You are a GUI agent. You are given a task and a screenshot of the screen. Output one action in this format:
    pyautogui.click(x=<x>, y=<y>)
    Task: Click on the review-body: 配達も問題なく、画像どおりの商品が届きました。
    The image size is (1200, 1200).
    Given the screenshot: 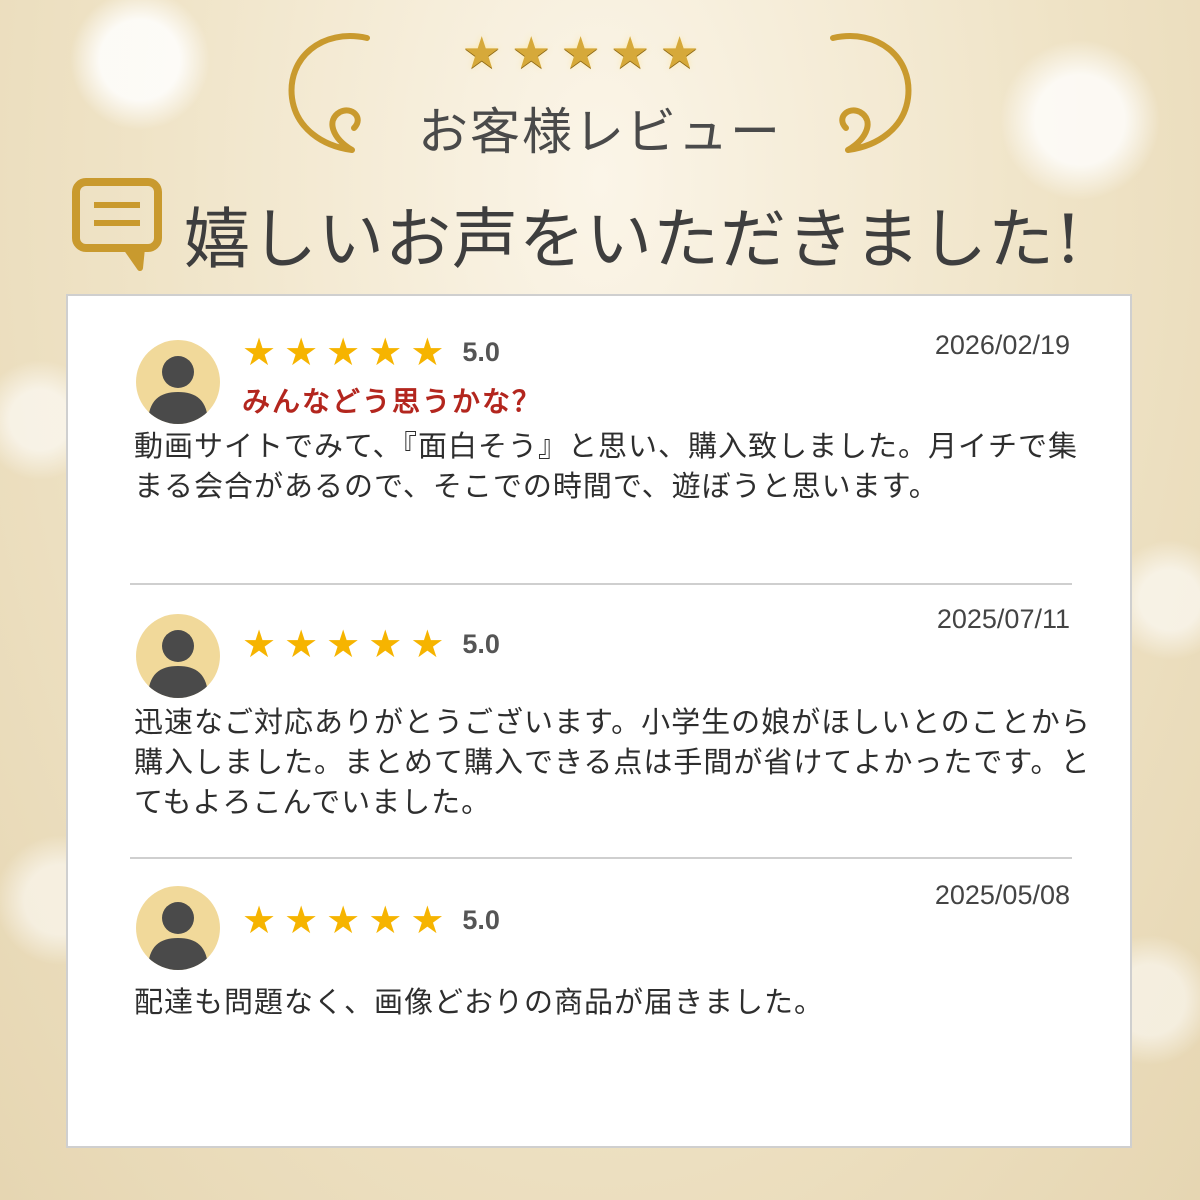 What is the action you would take?
    pyautogui.click(x=479, y=1002)
    